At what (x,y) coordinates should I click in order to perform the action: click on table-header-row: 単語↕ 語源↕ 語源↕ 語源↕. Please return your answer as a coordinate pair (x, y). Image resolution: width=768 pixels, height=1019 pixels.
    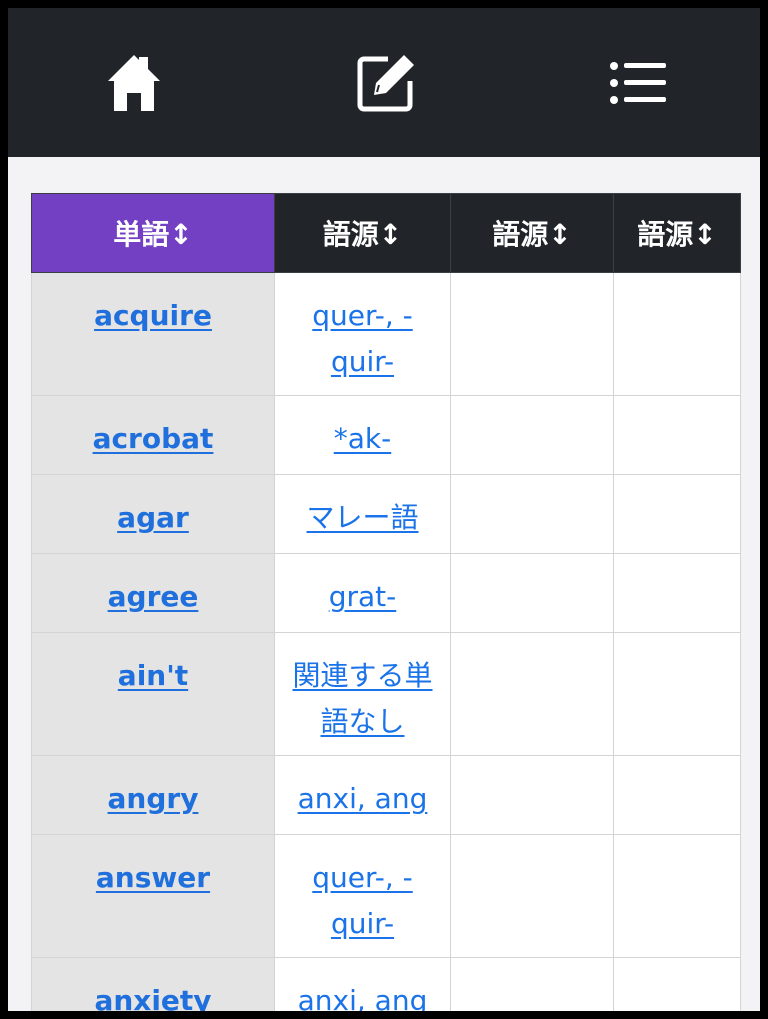
    Looking at the image, I should click on (386, 233).